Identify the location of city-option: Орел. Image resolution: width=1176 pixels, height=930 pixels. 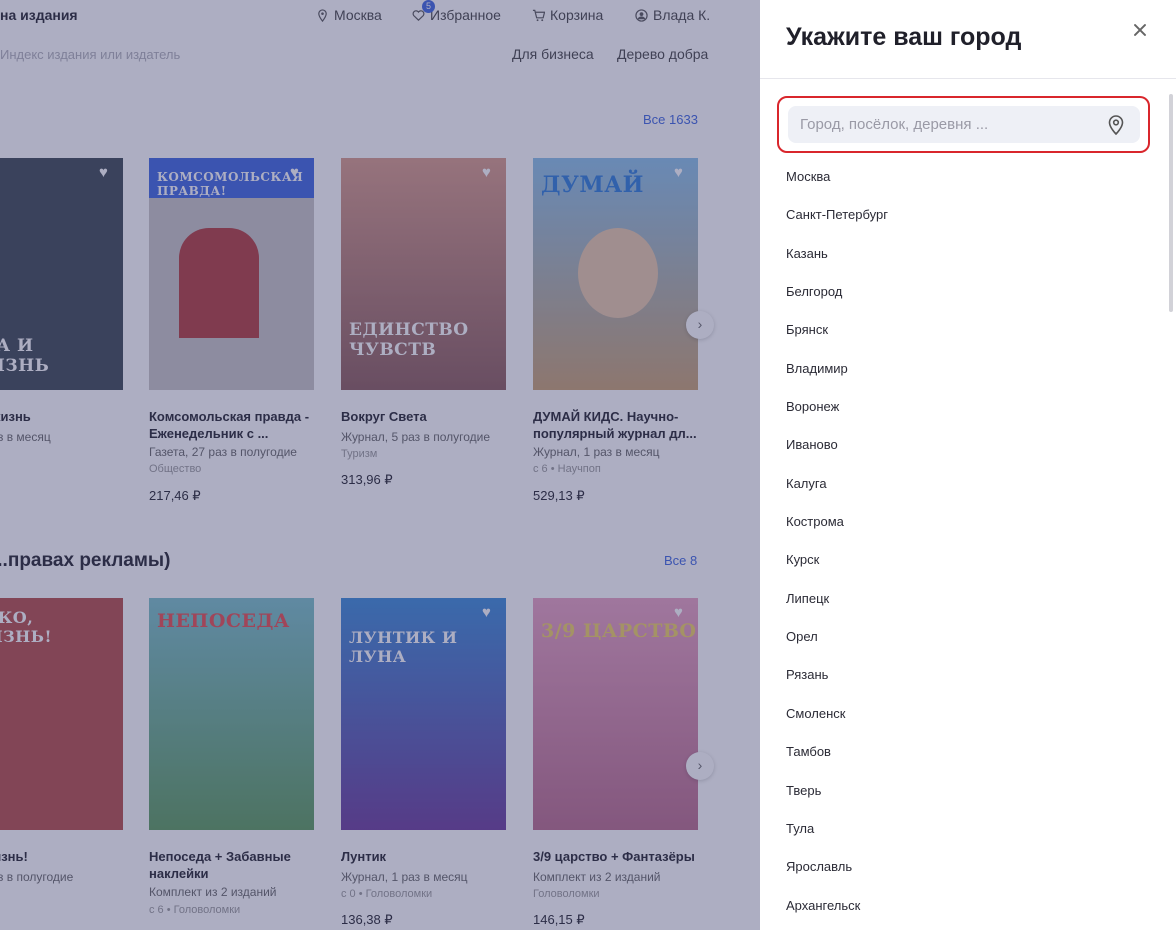
(971, 637).